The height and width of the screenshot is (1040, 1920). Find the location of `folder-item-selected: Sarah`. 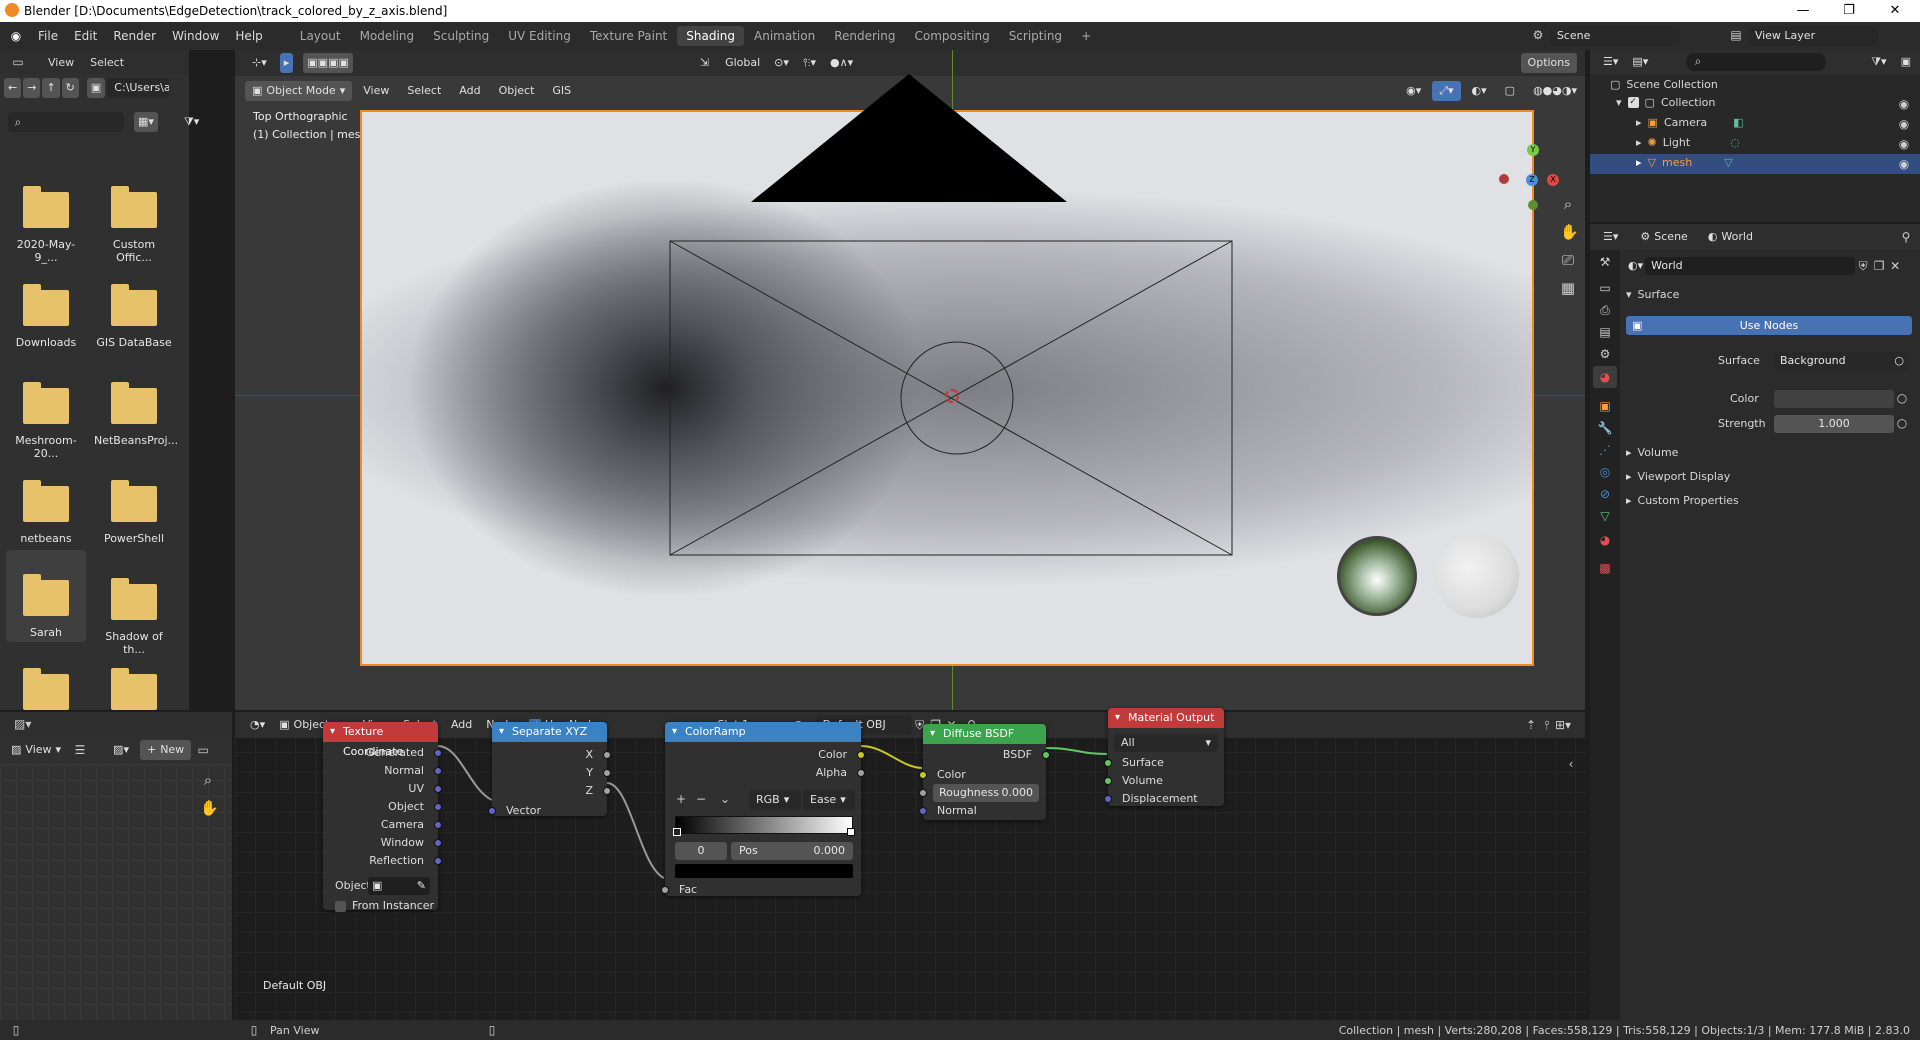

folder-item-selected: Sarah is located at coordinates (46, 596).